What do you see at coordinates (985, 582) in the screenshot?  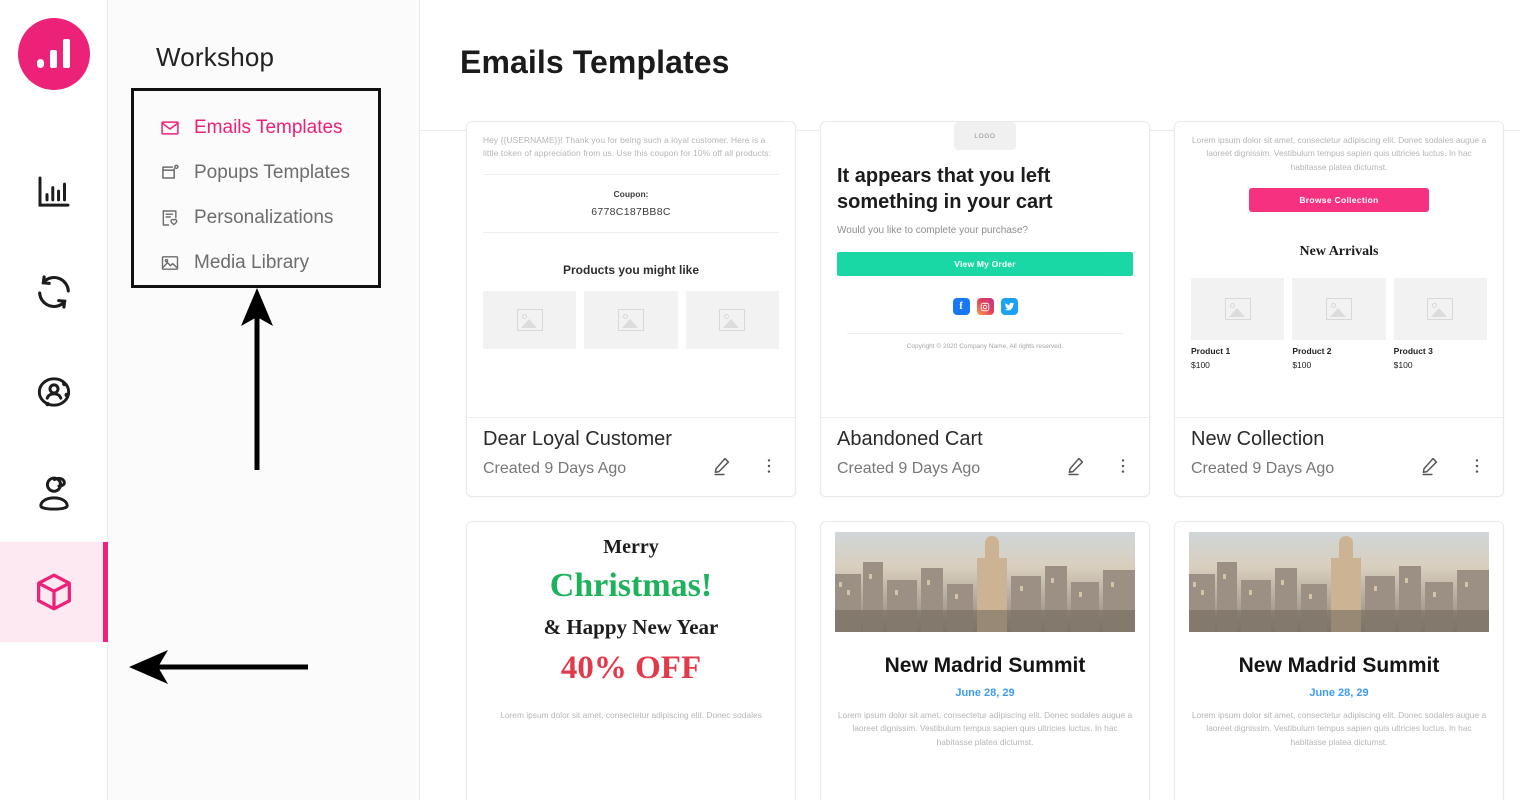 I see `hero-image-madrid` at bounding box center [985, 582].